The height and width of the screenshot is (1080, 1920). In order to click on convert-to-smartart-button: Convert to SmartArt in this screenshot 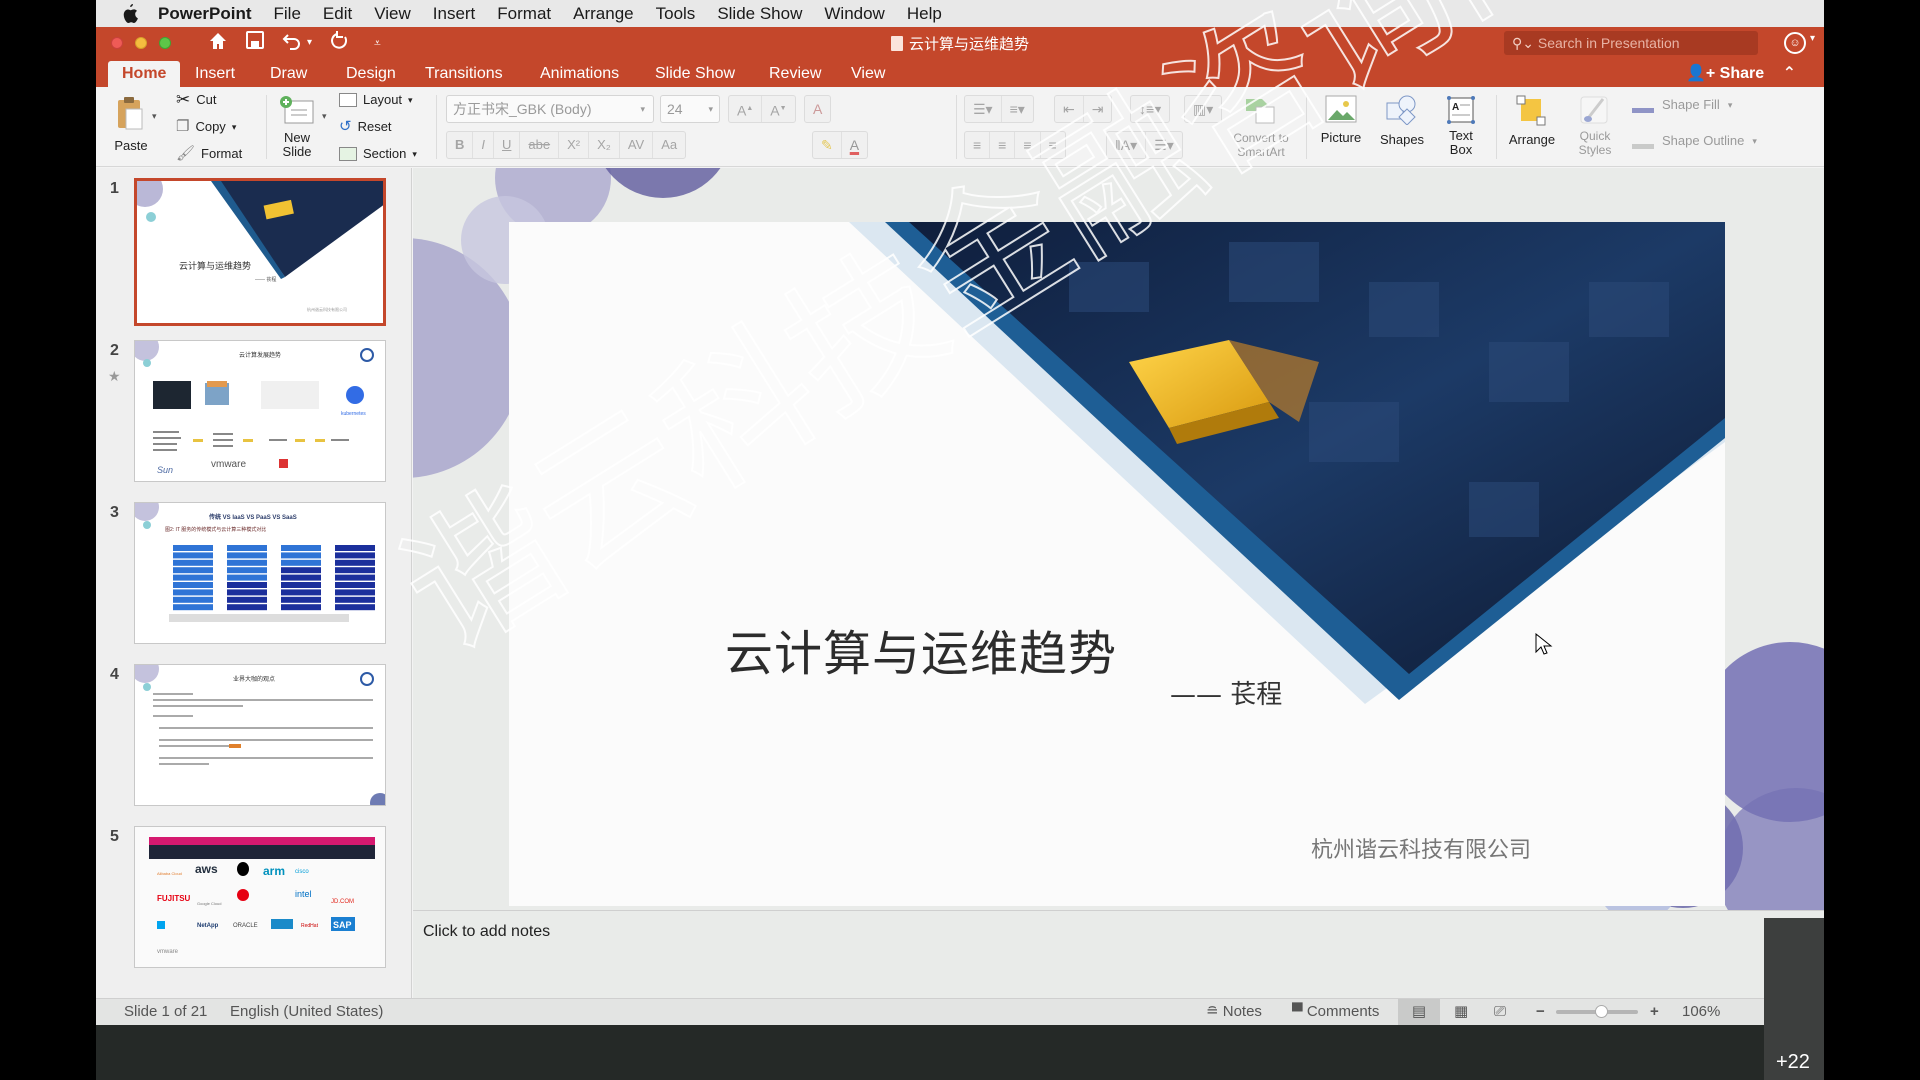, I will do `click(1261, 127)`.